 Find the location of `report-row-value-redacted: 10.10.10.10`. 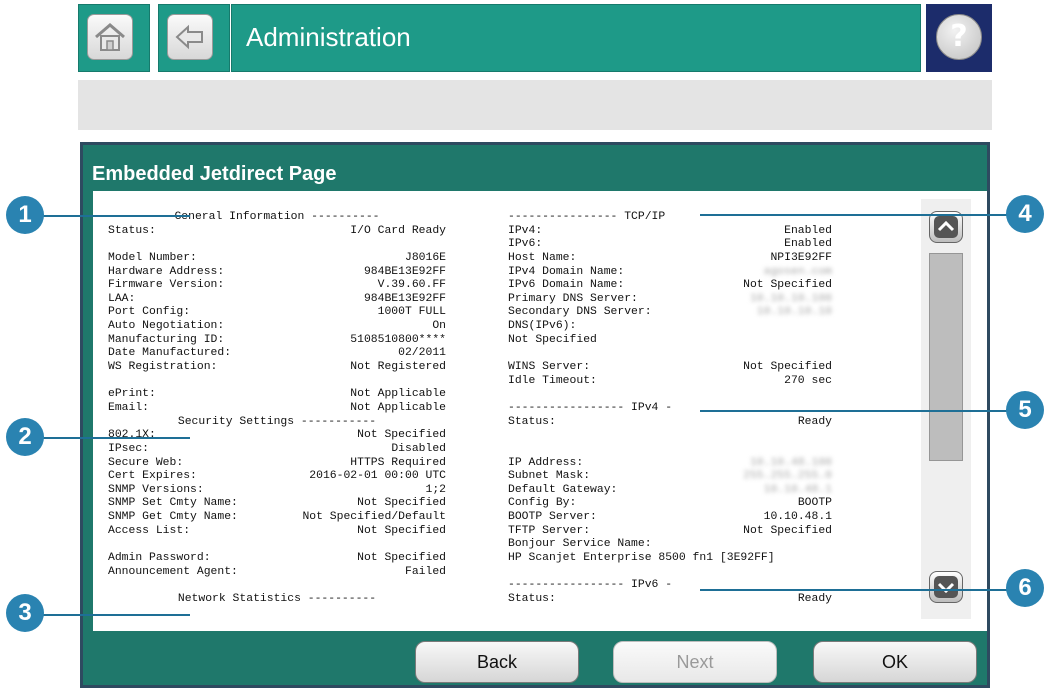

report-row-value-redacted: 10.10.10.10 is located at coordinates (794, 312).